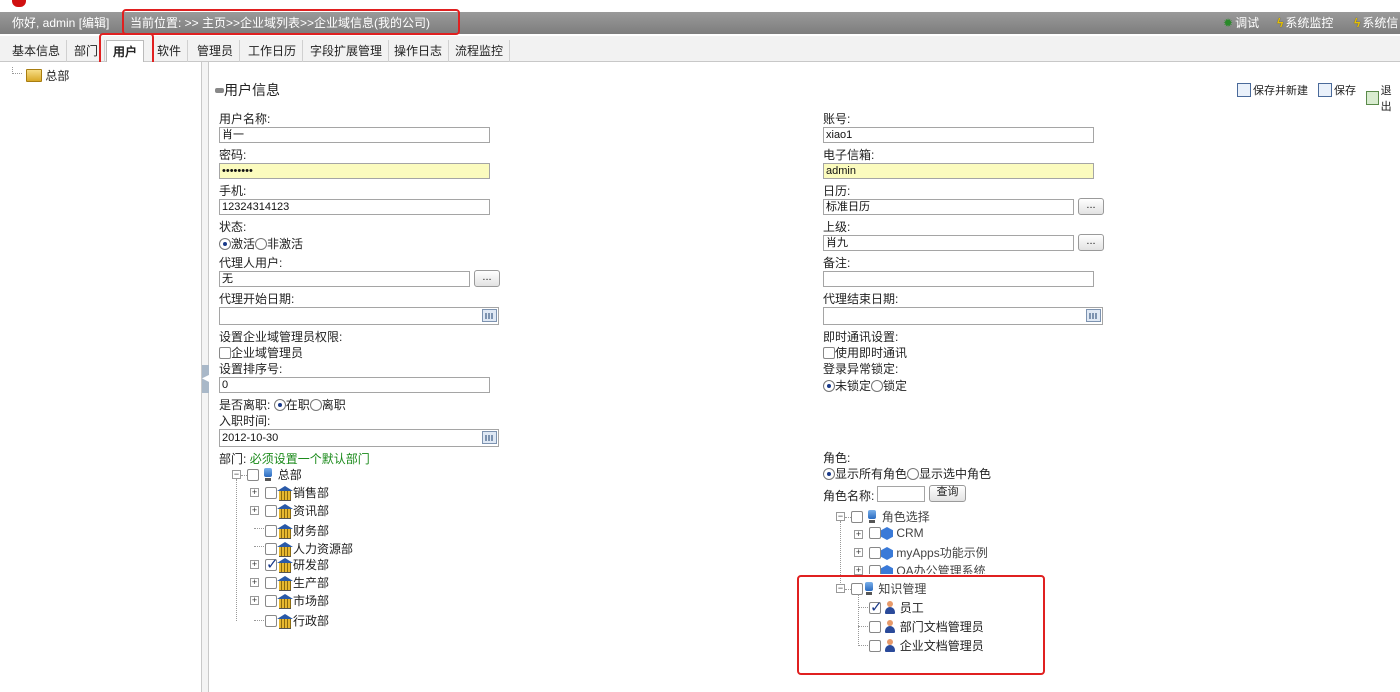 The image size is (1400, 692). I want to click on department-item: 资讯部, so click(297, 510).